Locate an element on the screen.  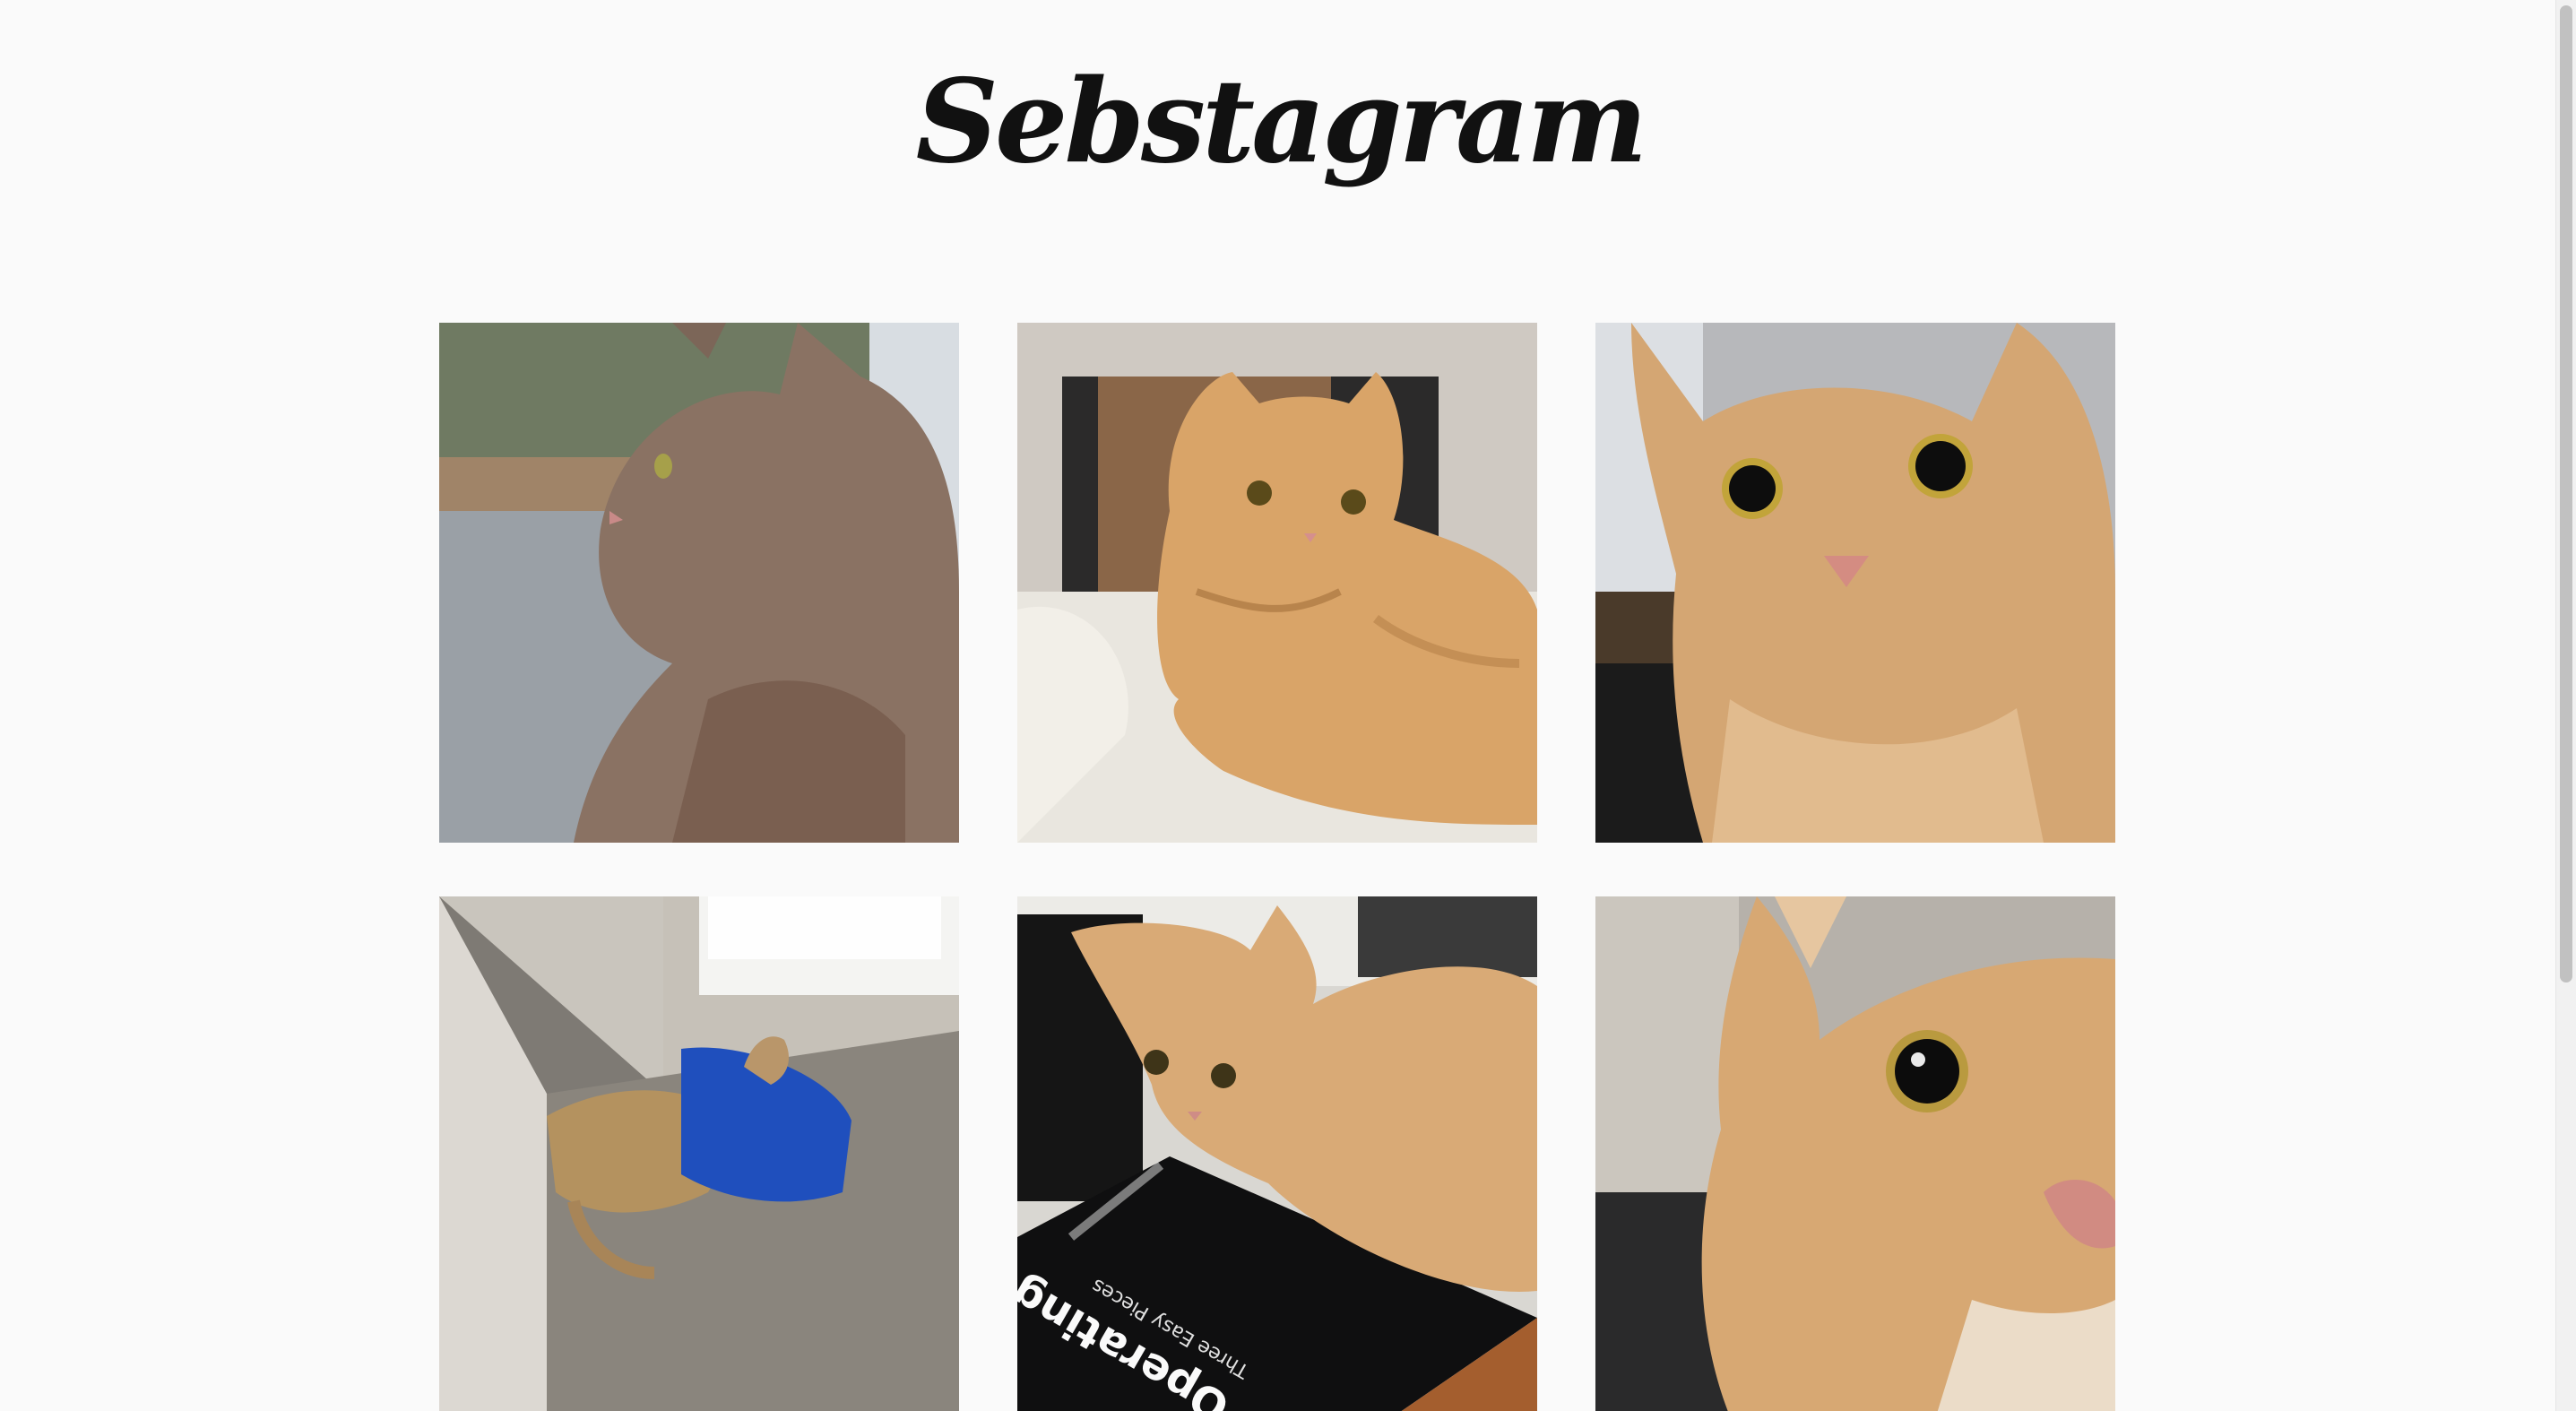
photo-2-image is located at coordinates (1277, 583).